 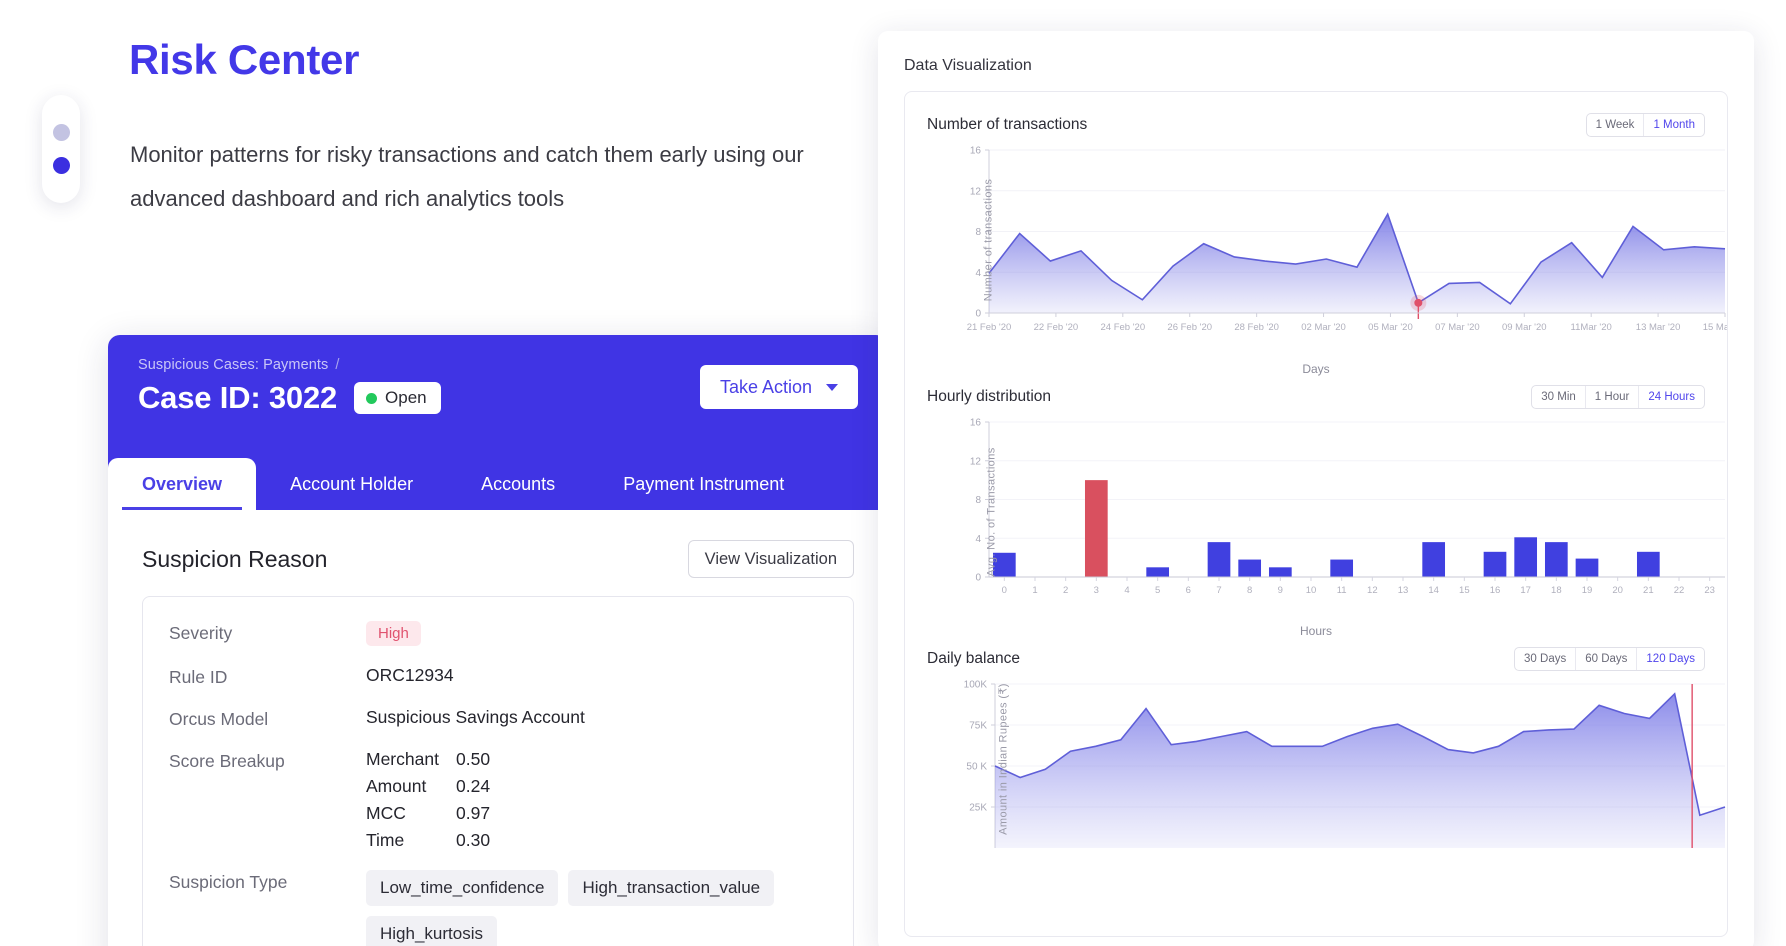 What do you see at coordinates (498, 676) in the screenshot?
I see `field-rule-id: Rule ID ORC12934` at bounding box center [498, 676].